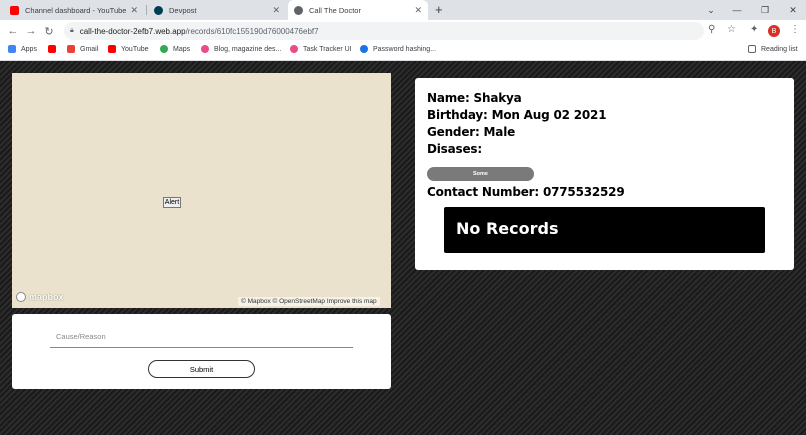  Describe the element at coordinates (779, 49) in the screenshot. I see `reading-list-label: Reading list` at that location.